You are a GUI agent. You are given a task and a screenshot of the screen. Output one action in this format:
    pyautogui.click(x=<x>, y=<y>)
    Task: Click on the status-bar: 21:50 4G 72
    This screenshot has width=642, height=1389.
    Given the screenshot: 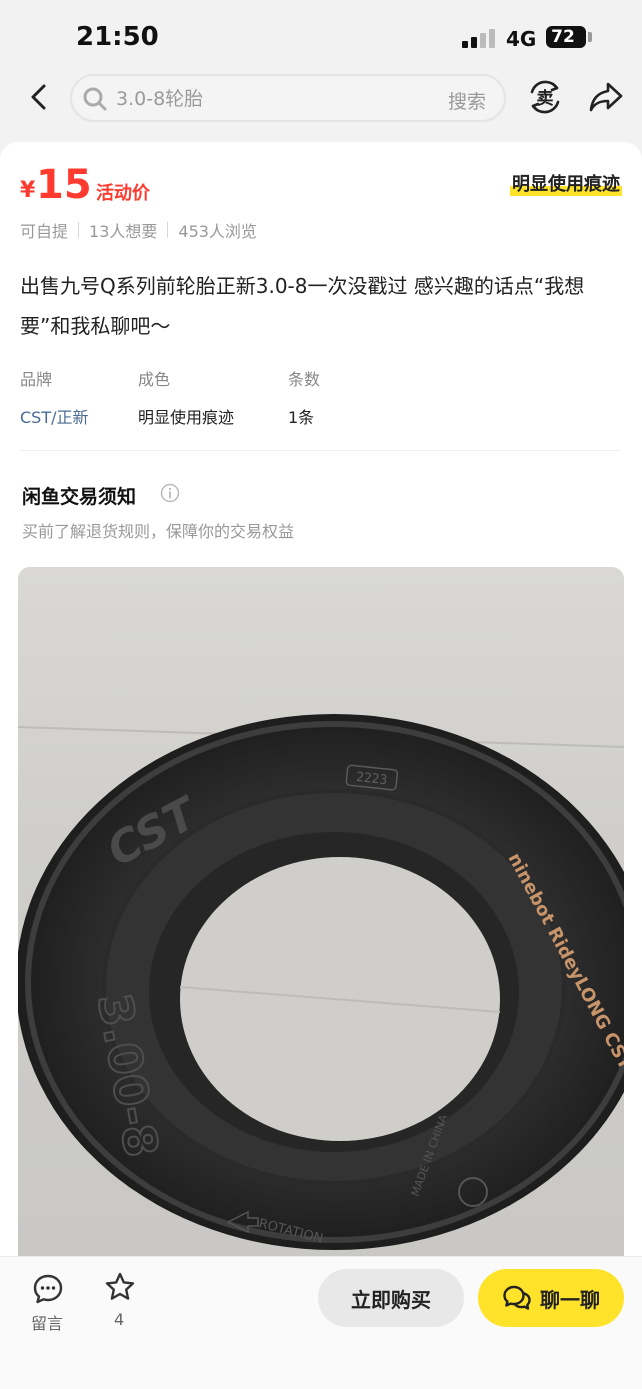 What is the action you would take?
    pyautogui.click(x=321, y=35)
    